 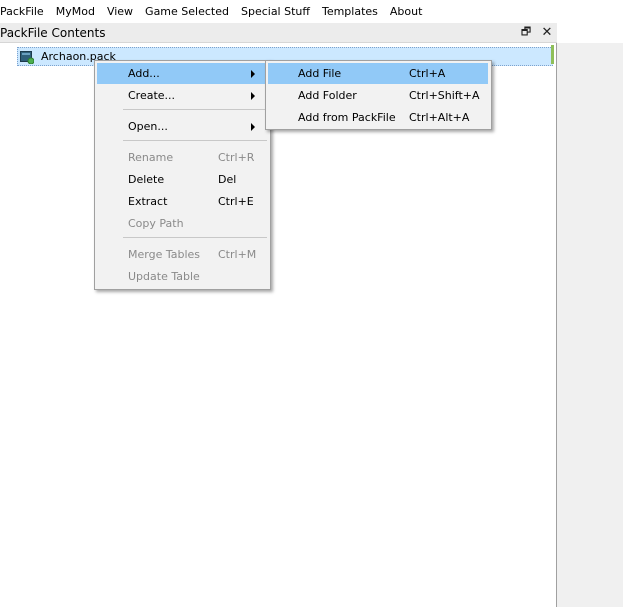 I want to click on menu-game-selected: Game Selected, so click(x=187, y=11).